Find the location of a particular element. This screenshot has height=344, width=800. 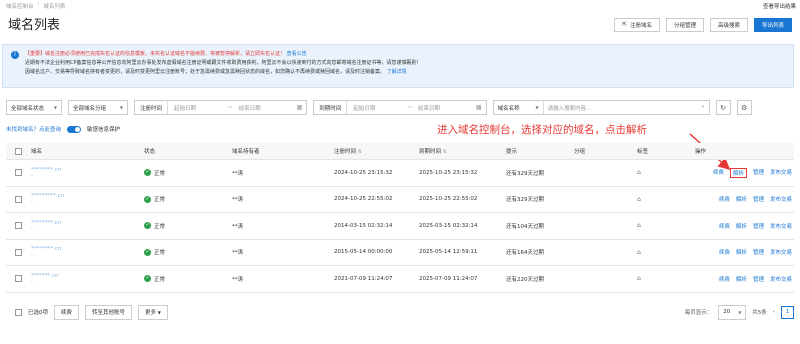

select-all-footer-checkbox is located at coordinates (18, 312).